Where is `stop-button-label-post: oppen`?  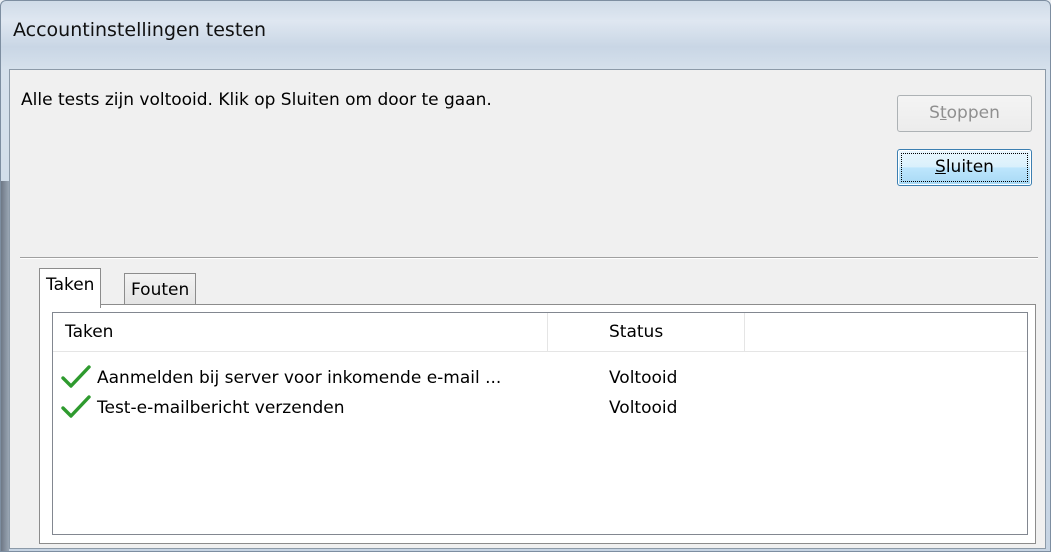
stop-button-label-post: oppen is located at coordinates (973, 113).